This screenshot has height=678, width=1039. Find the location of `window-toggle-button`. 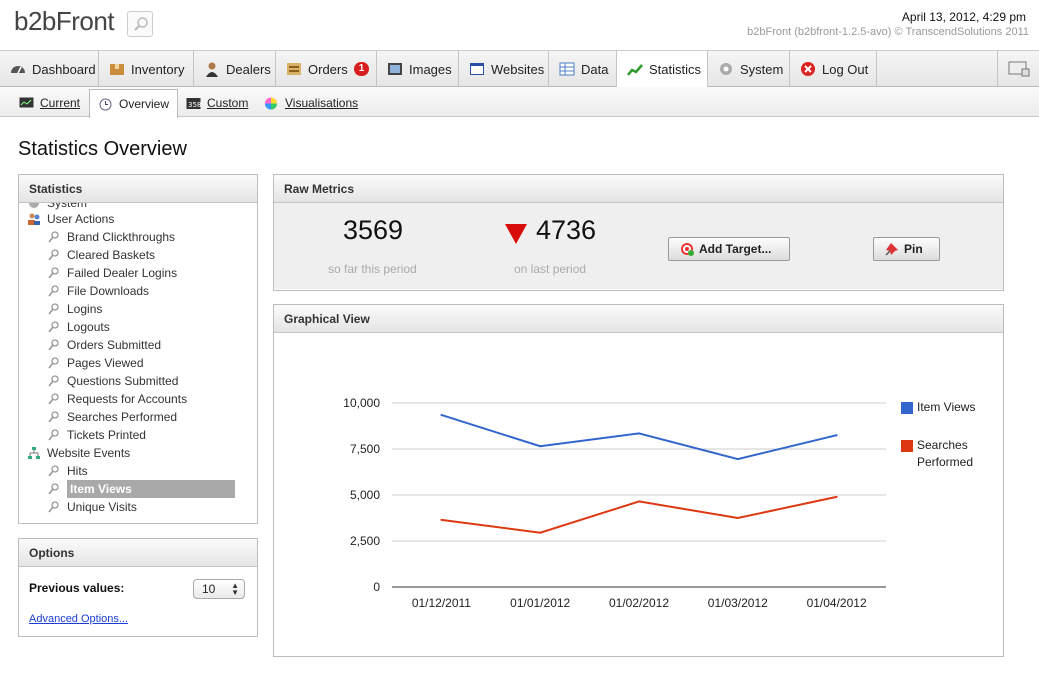

window-toggle-button is located at coordinates (1018, 69).